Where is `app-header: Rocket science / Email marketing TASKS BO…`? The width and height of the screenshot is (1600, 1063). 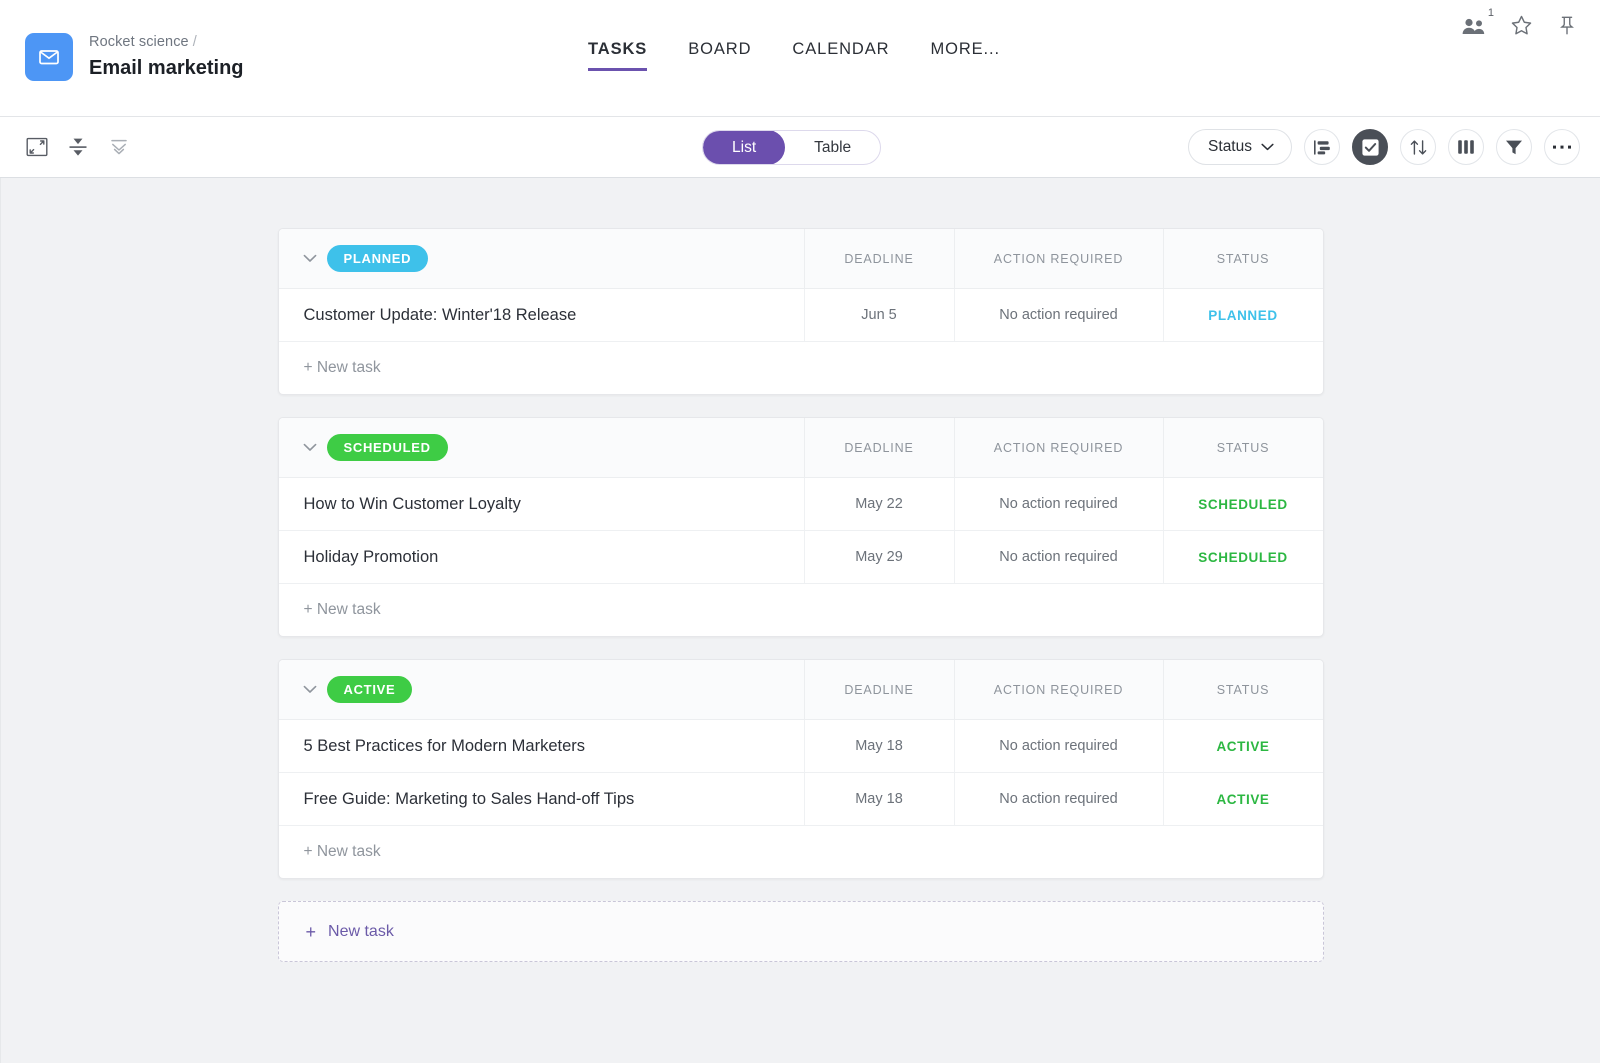
app-header: Rocket science / Email marketing TASKS BO… is located at coordinates (800, 58).